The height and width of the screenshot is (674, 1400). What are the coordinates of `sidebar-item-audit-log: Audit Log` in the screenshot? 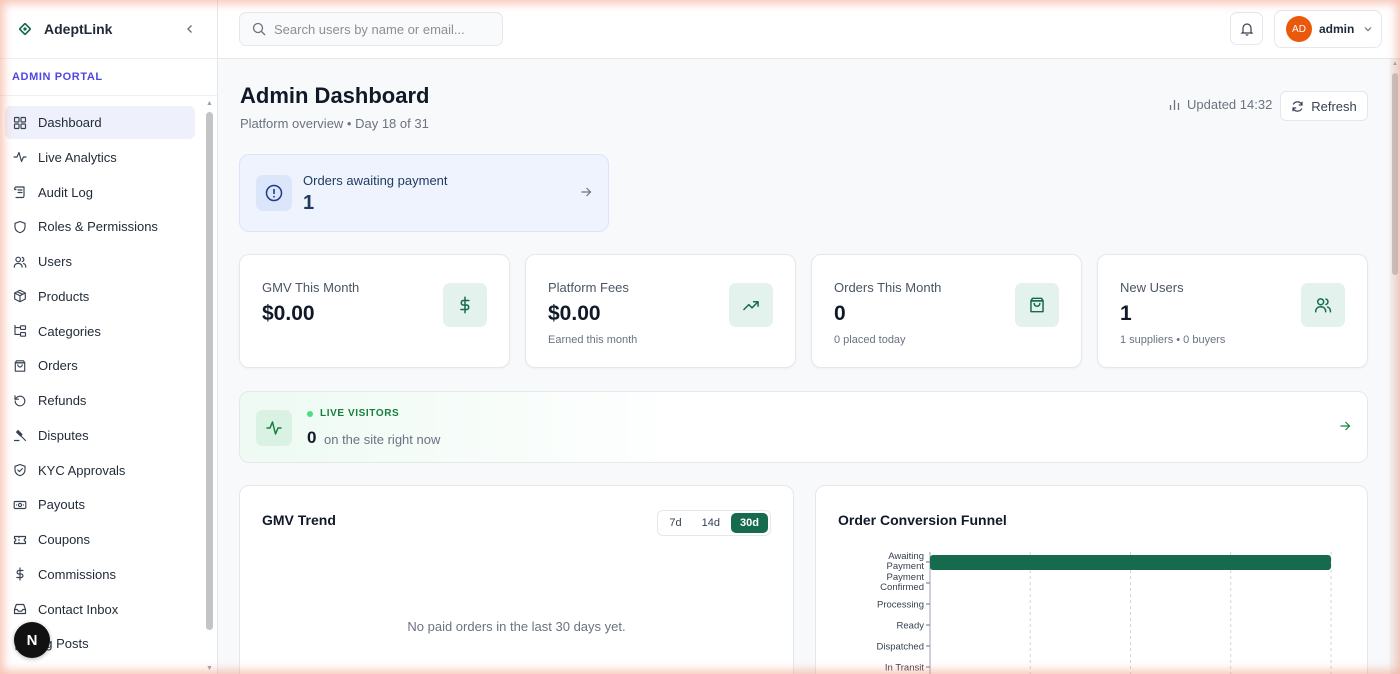 It's located at (100, 192).